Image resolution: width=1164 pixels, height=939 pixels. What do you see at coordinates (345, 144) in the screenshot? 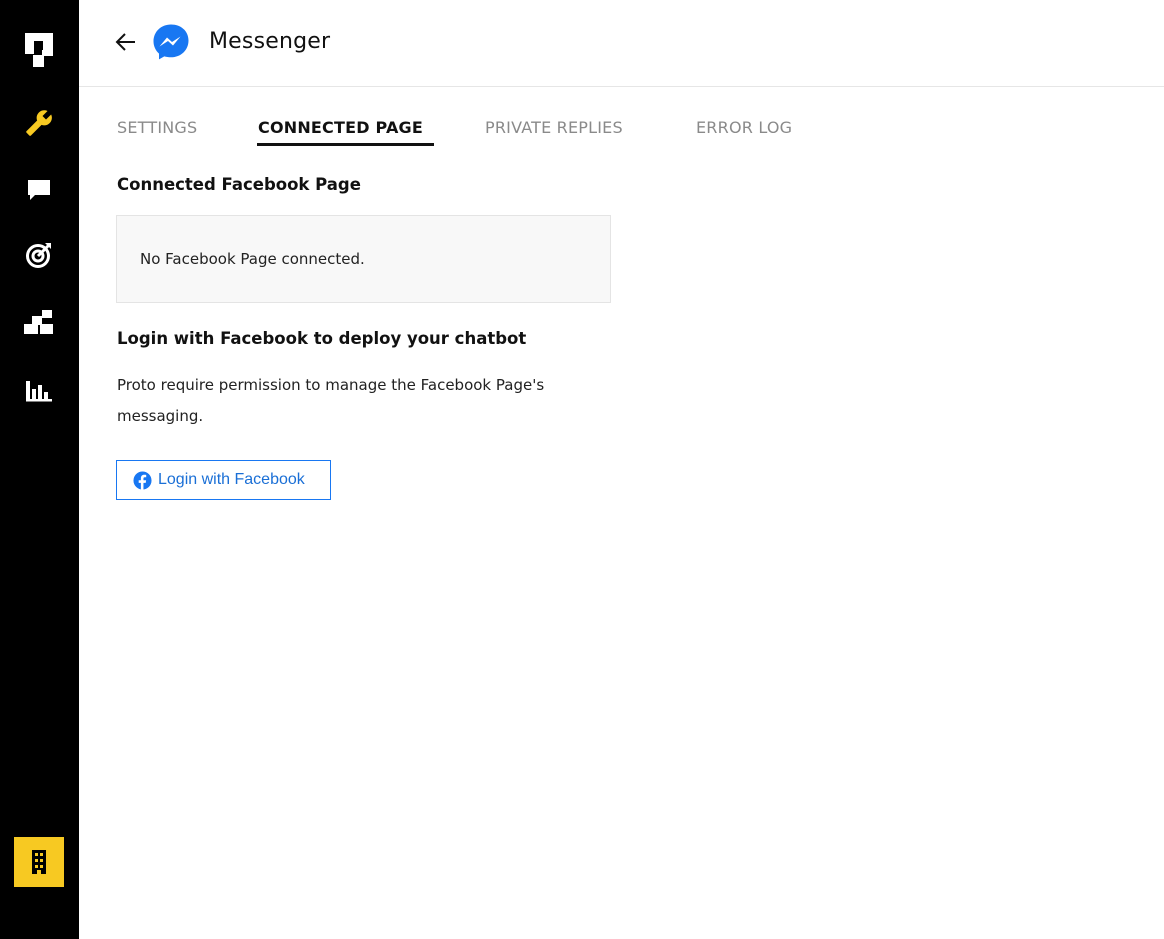
I see `active-tab-indicator` at bounding box center [345, 144].